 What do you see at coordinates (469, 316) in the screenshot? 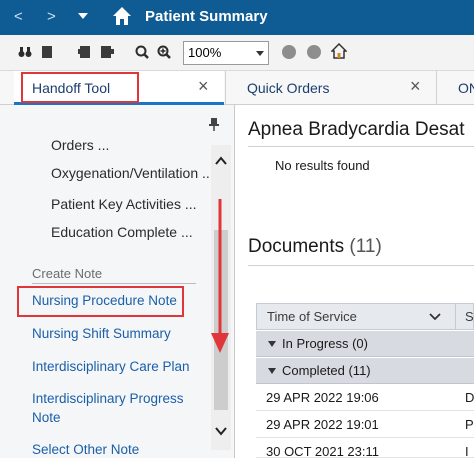
I see `column-header-second: S` at bounding box center [469, 316].